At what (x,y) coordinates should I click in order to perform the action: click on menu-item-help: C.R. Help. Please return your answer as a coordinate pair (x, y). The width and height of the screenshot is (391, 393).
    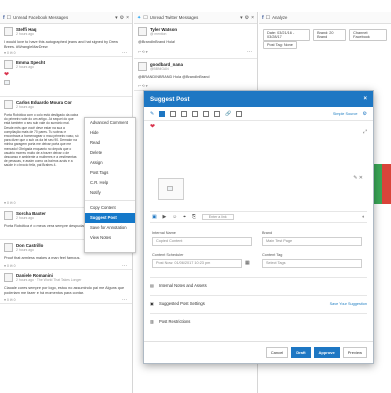
    Looking at the image, I should click on (110, 183).